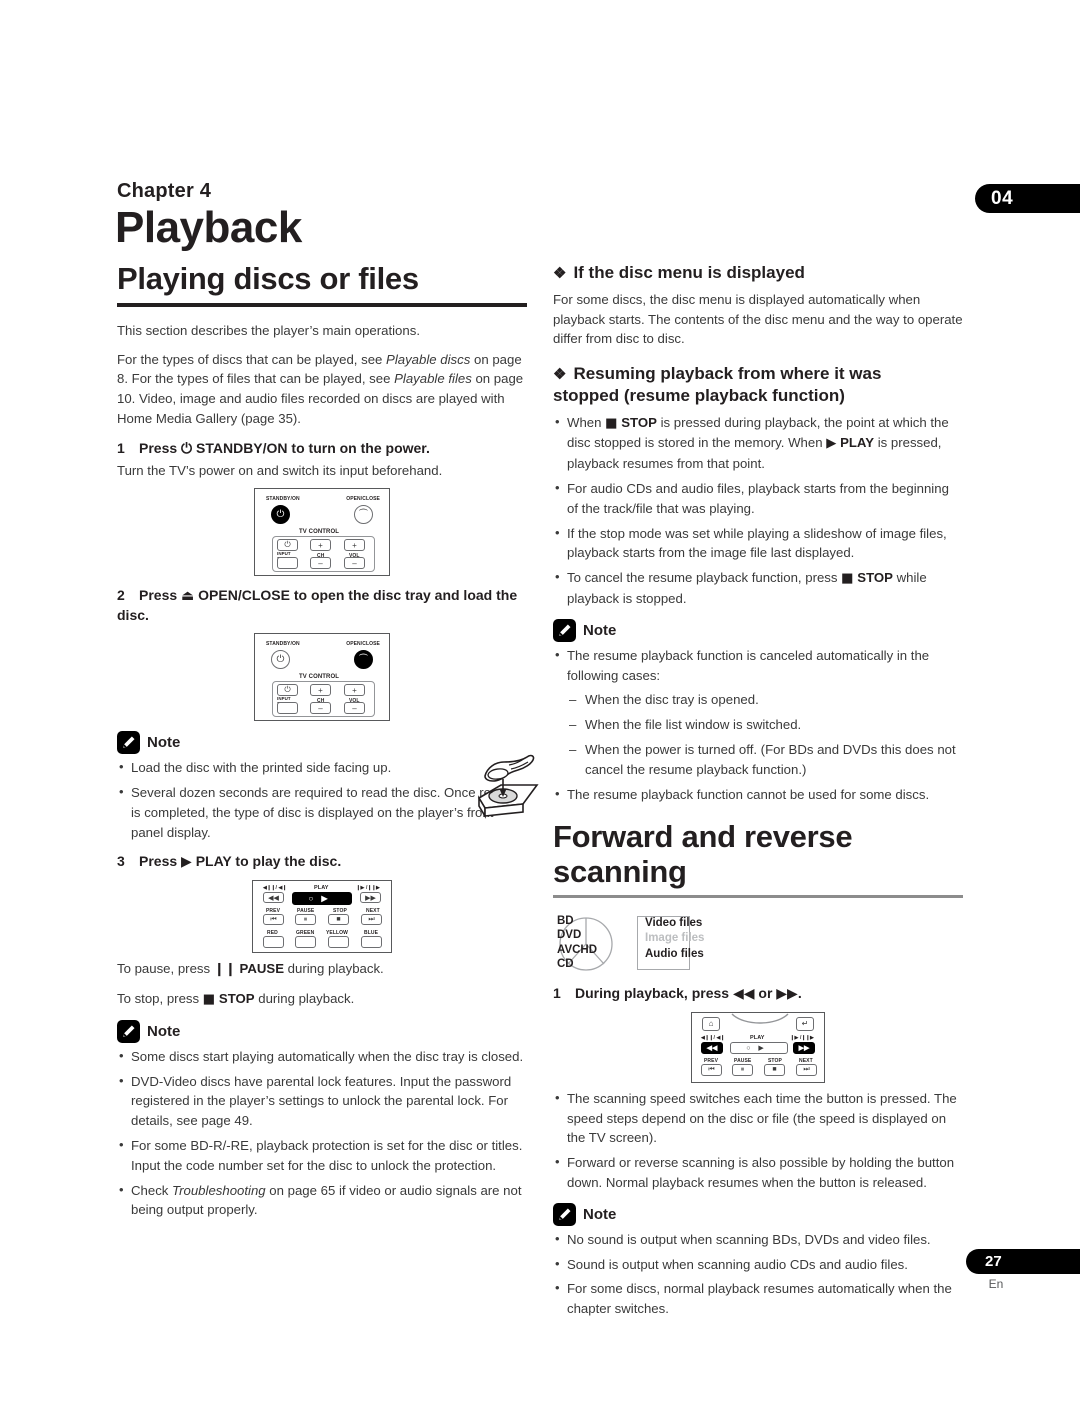 The height and width of the screenshot is (1407, 1080). Describe the element at coordinates (428, 359) in the screenshot. I see `playable-discs-ref: Playable discs` at that location.